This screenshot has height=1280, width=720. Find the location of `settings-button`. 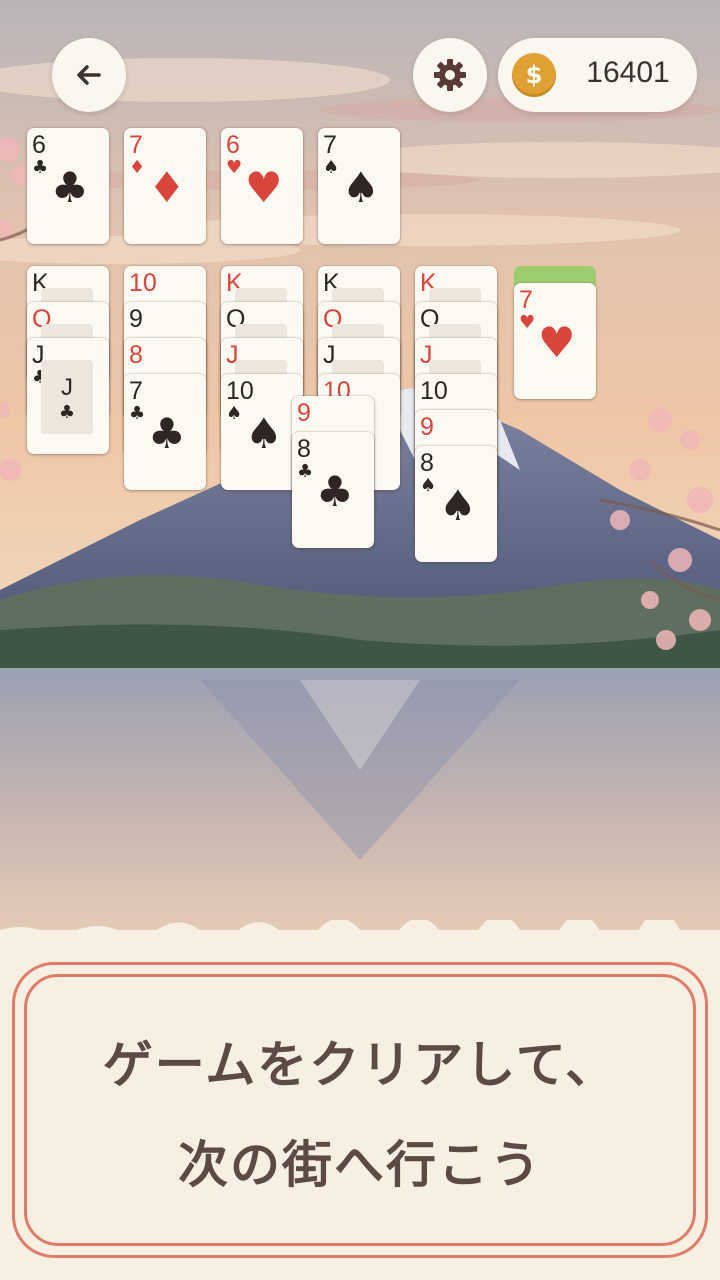

settings-button is located at coordinates (450, 75).